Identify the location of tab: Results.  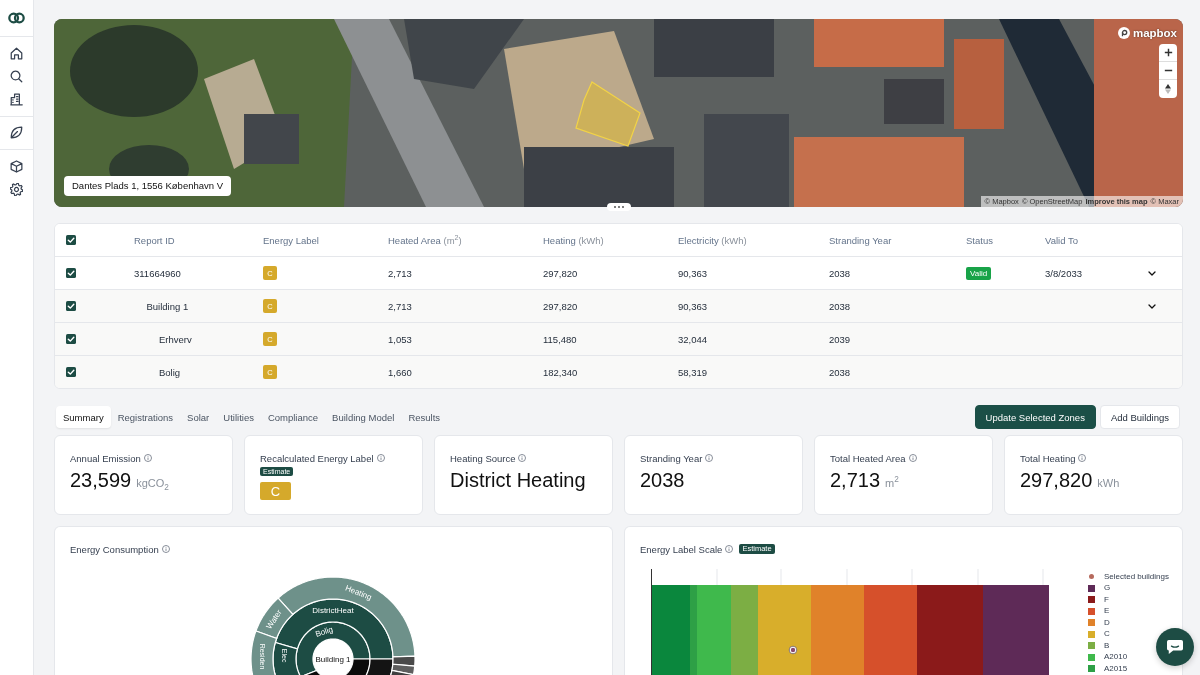
(424, 417).